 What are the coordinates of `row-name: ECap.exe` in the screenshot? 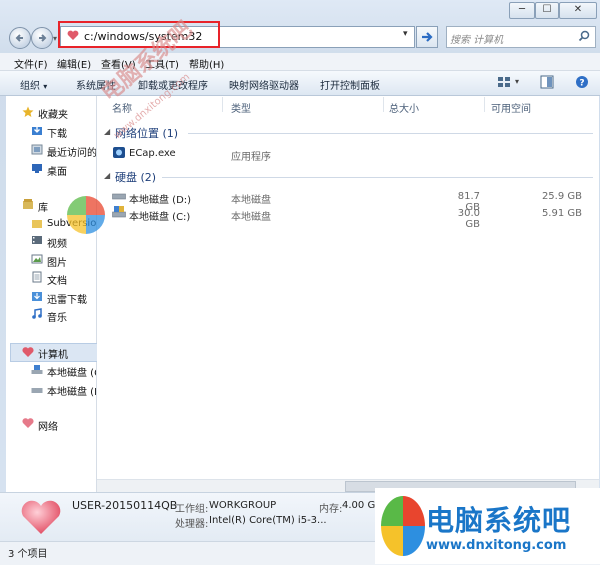 It's located at (152, 153).